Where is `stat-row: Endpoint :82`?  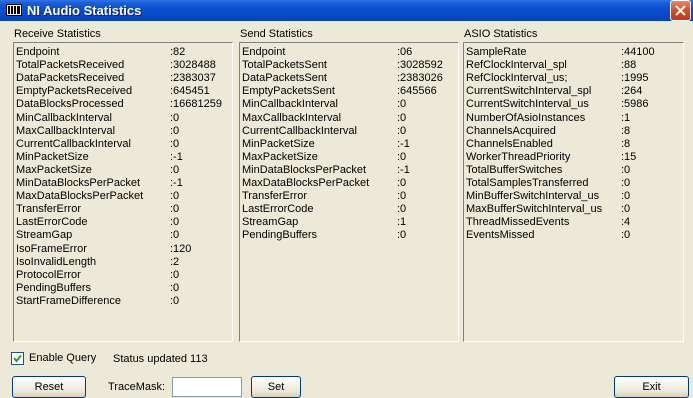 stat-row: Endpoint :82 is located at coordinates (121, 52).